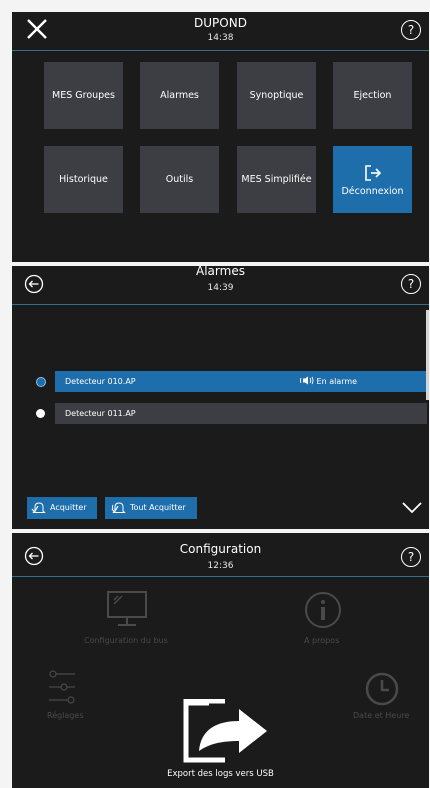  I want to click on mes-groupes-button: MES Groupes, so click(83, 95).